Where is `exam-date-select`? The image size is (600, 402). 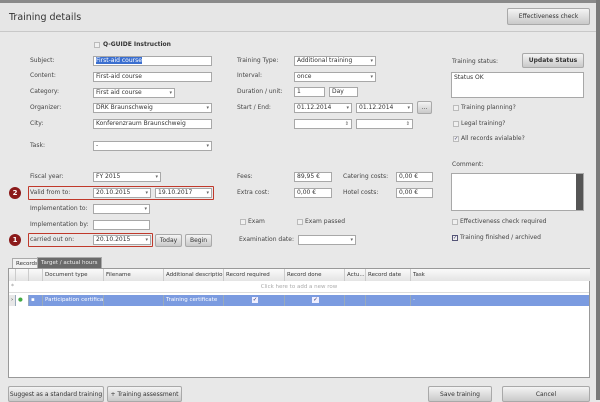 exam-date-select is located at coordinates (327, 240).